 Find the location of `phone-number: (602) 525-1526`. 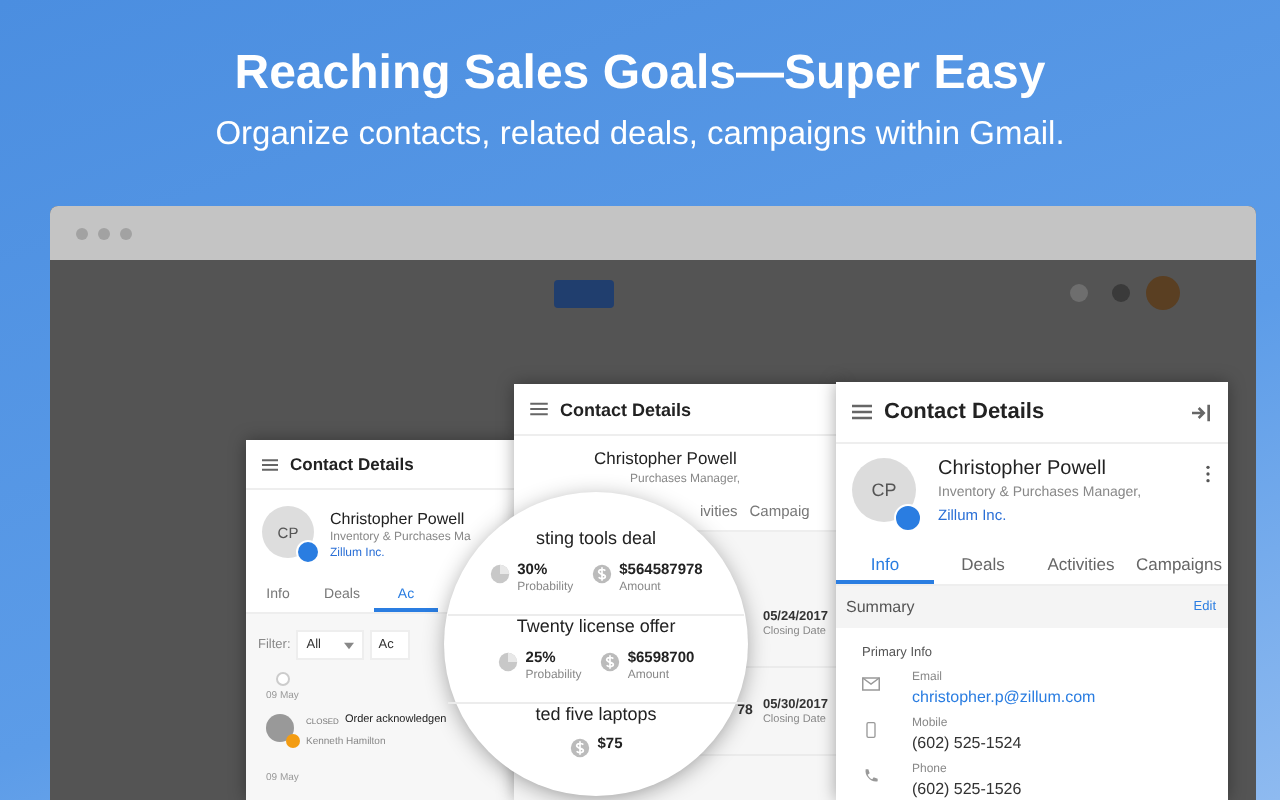

phone-number: (602) 525-1526 is located at coordinates (967, 789).